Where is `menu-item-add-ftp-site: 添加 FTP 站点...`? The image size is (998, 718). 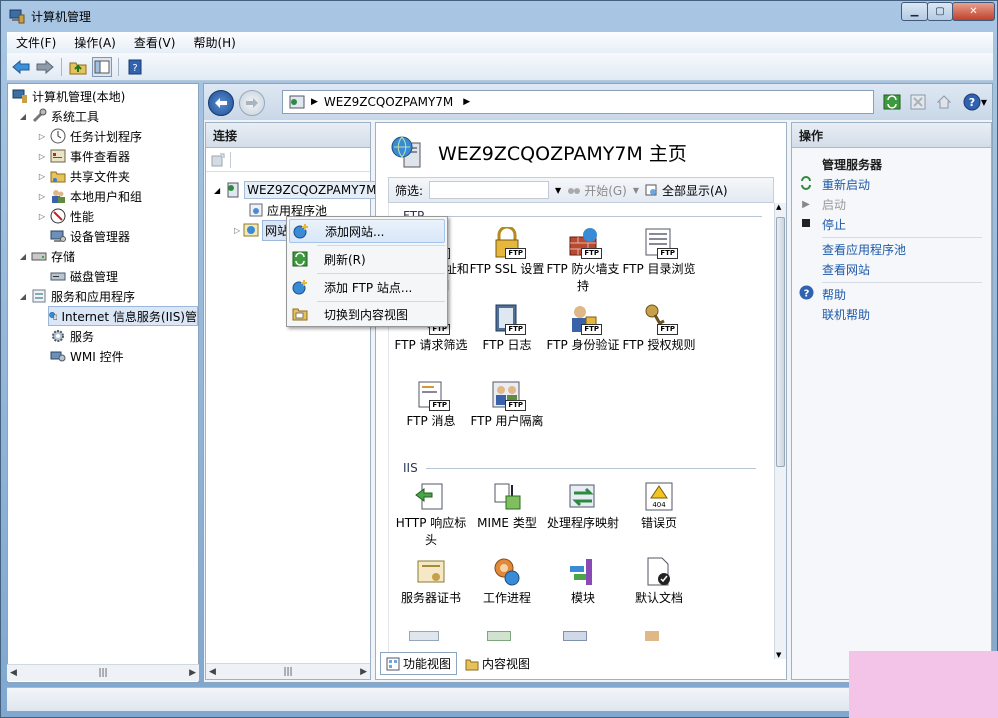
menu-item-add-ftp-site: 添加 FTP 站点... is located at coordinates (367, 287).